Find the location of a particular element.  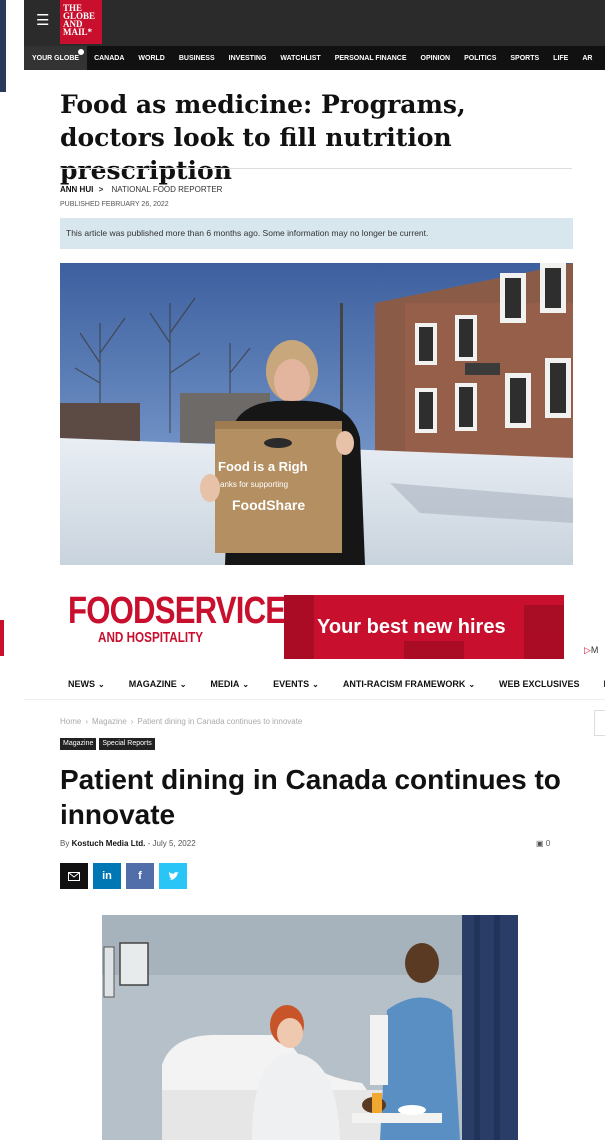

nav-item-media: MEDIA ⌄ is located at coordinates (229, 684).